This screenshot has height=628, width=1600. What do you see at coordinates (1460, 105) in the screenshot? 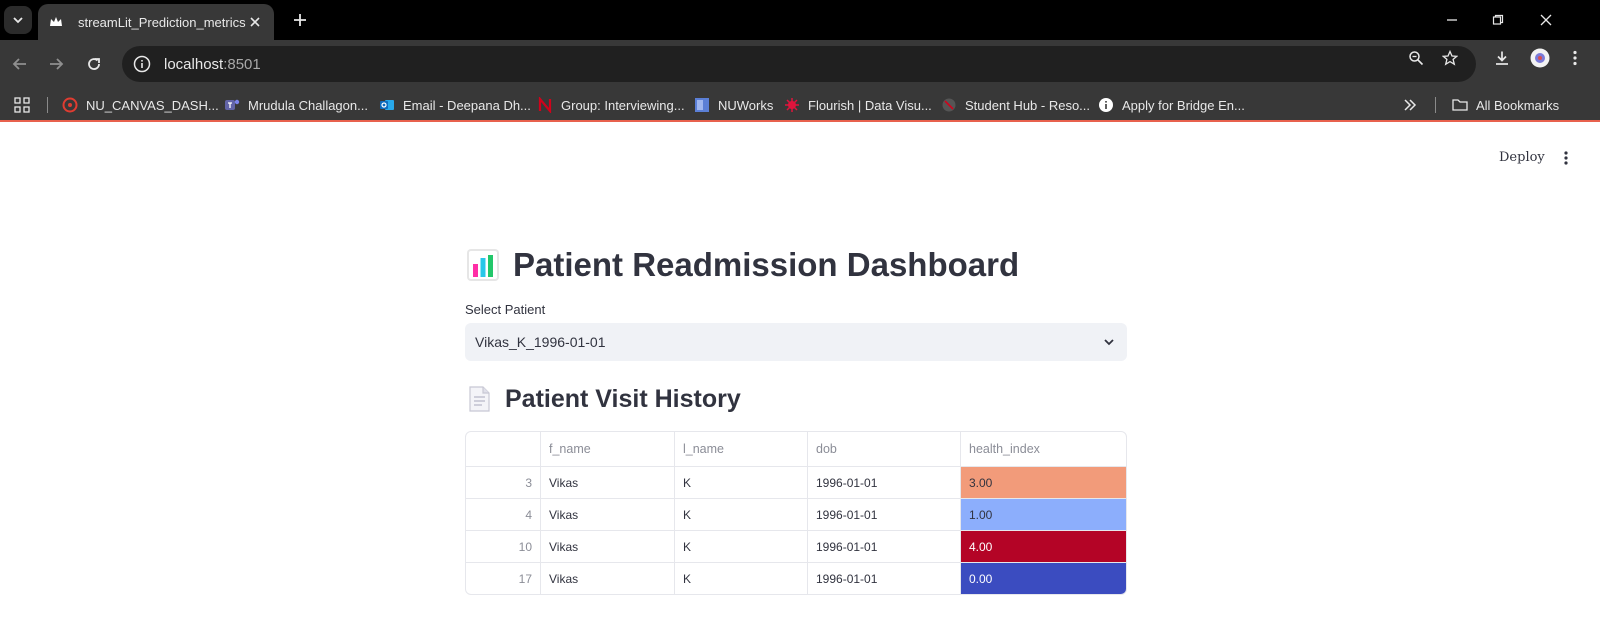
I see `folder-icon` at bounding box center [1460, 105].